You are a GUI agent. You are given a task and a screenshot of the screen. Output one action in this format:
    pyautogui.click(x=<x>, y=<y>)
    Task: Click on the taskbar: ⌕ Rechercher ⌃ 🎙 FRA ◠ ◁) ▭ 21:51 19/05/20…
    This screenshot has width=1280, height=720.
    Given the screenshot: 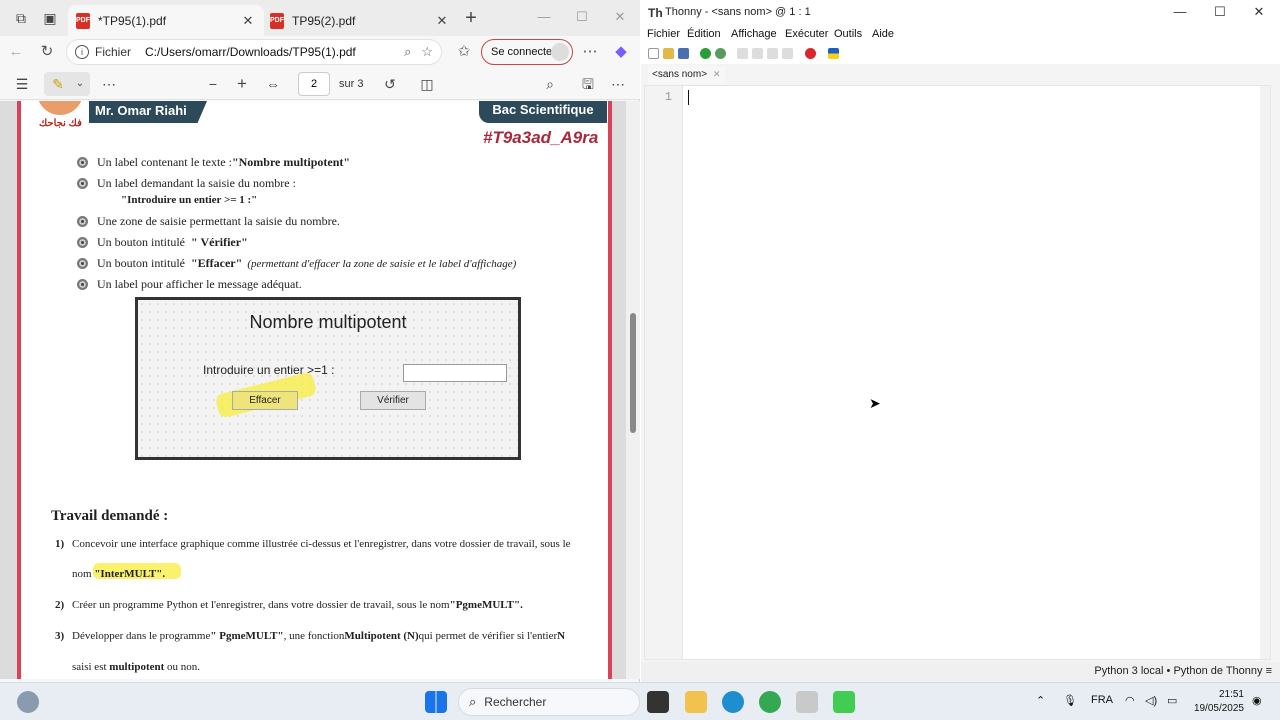 What is the action you would take?
    pyautogui.click(x=640, y=701)
    